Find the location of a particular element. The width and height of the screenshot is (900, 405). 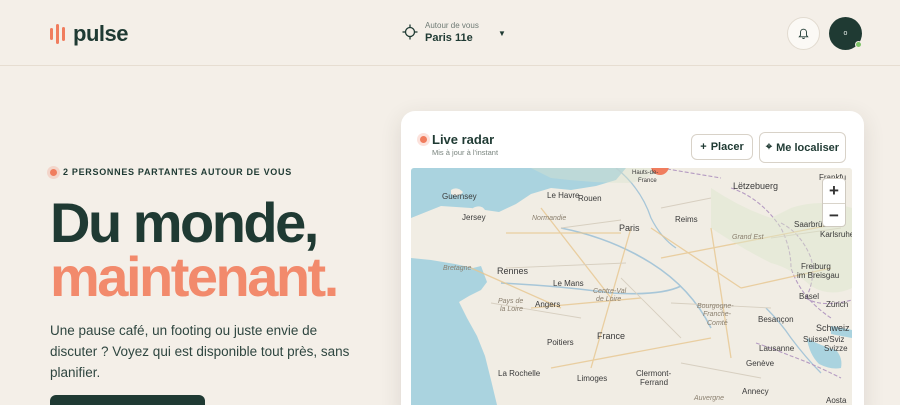

primary-cta-button is located at coordinates (127, 400).